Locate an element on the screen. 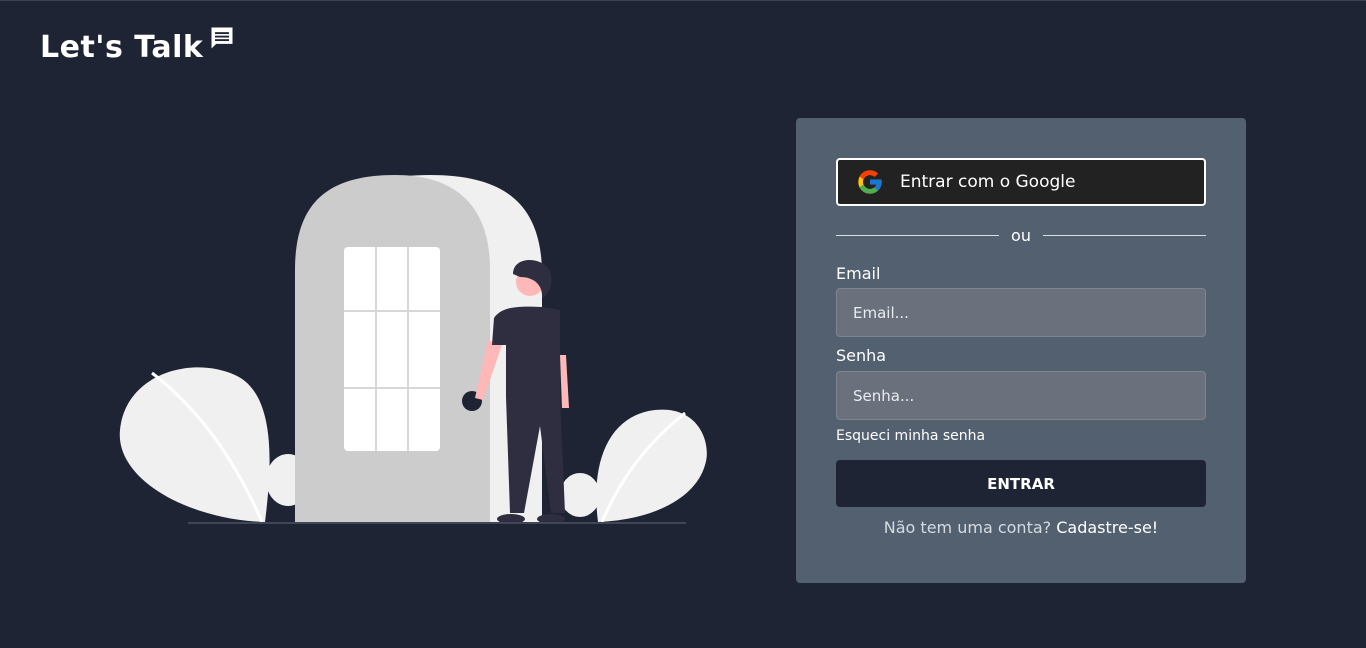 Image resolution: width=1366 pixels, height=648 pixels. divider-line-right is located at coordinates (1124, 235).